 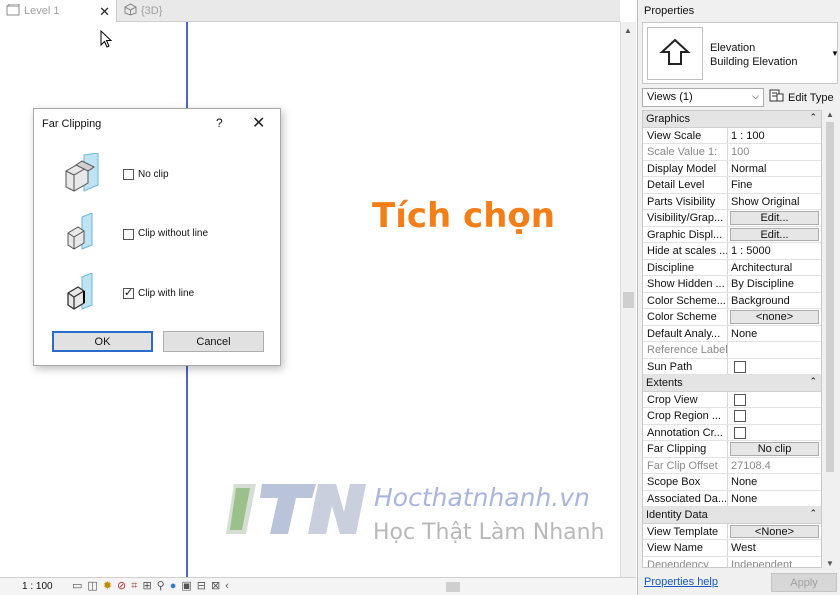 I want to click on clip-with-line-checkbox, so click(x=128, y=292).